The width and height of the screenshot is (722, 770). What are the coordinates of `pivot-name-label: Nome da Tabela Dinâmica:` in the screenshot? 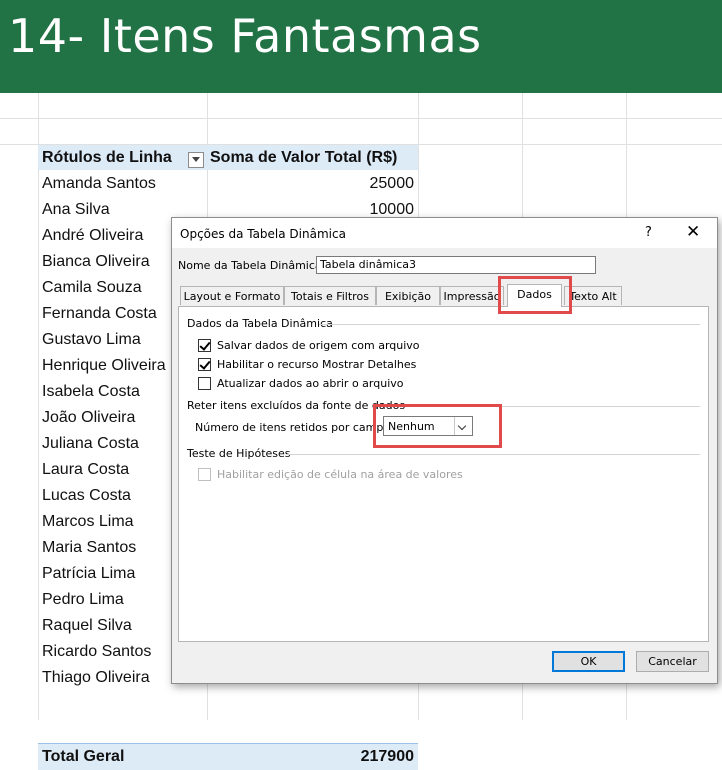 It's located at (252, 265).